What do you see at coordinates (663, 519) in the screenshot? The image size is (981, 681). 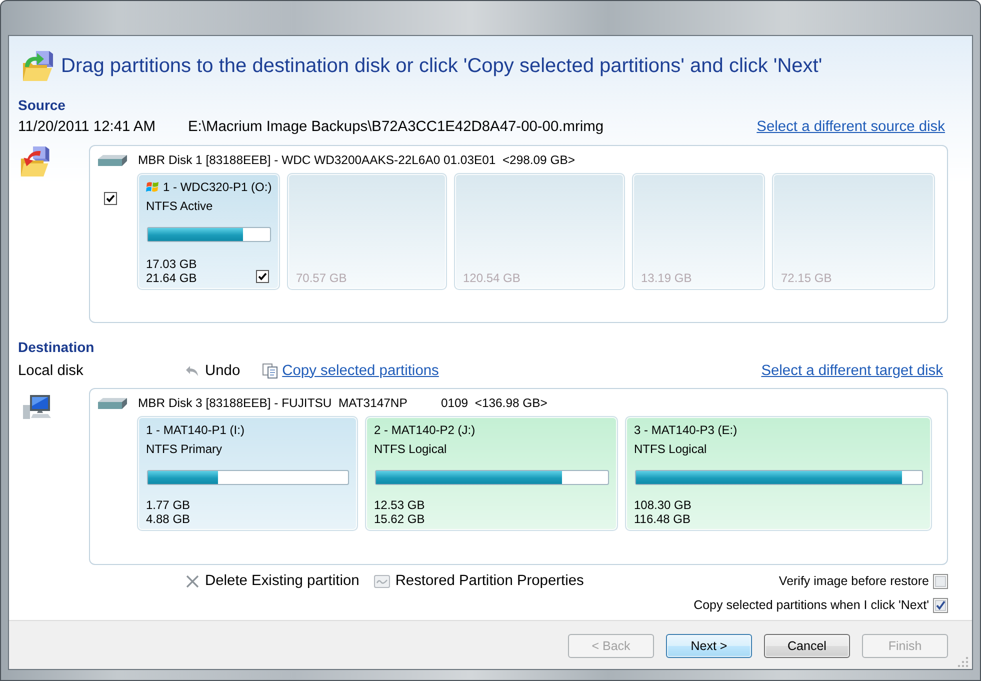 I see `partition-size: 116.48 GB` at bounding box center [663, 519].